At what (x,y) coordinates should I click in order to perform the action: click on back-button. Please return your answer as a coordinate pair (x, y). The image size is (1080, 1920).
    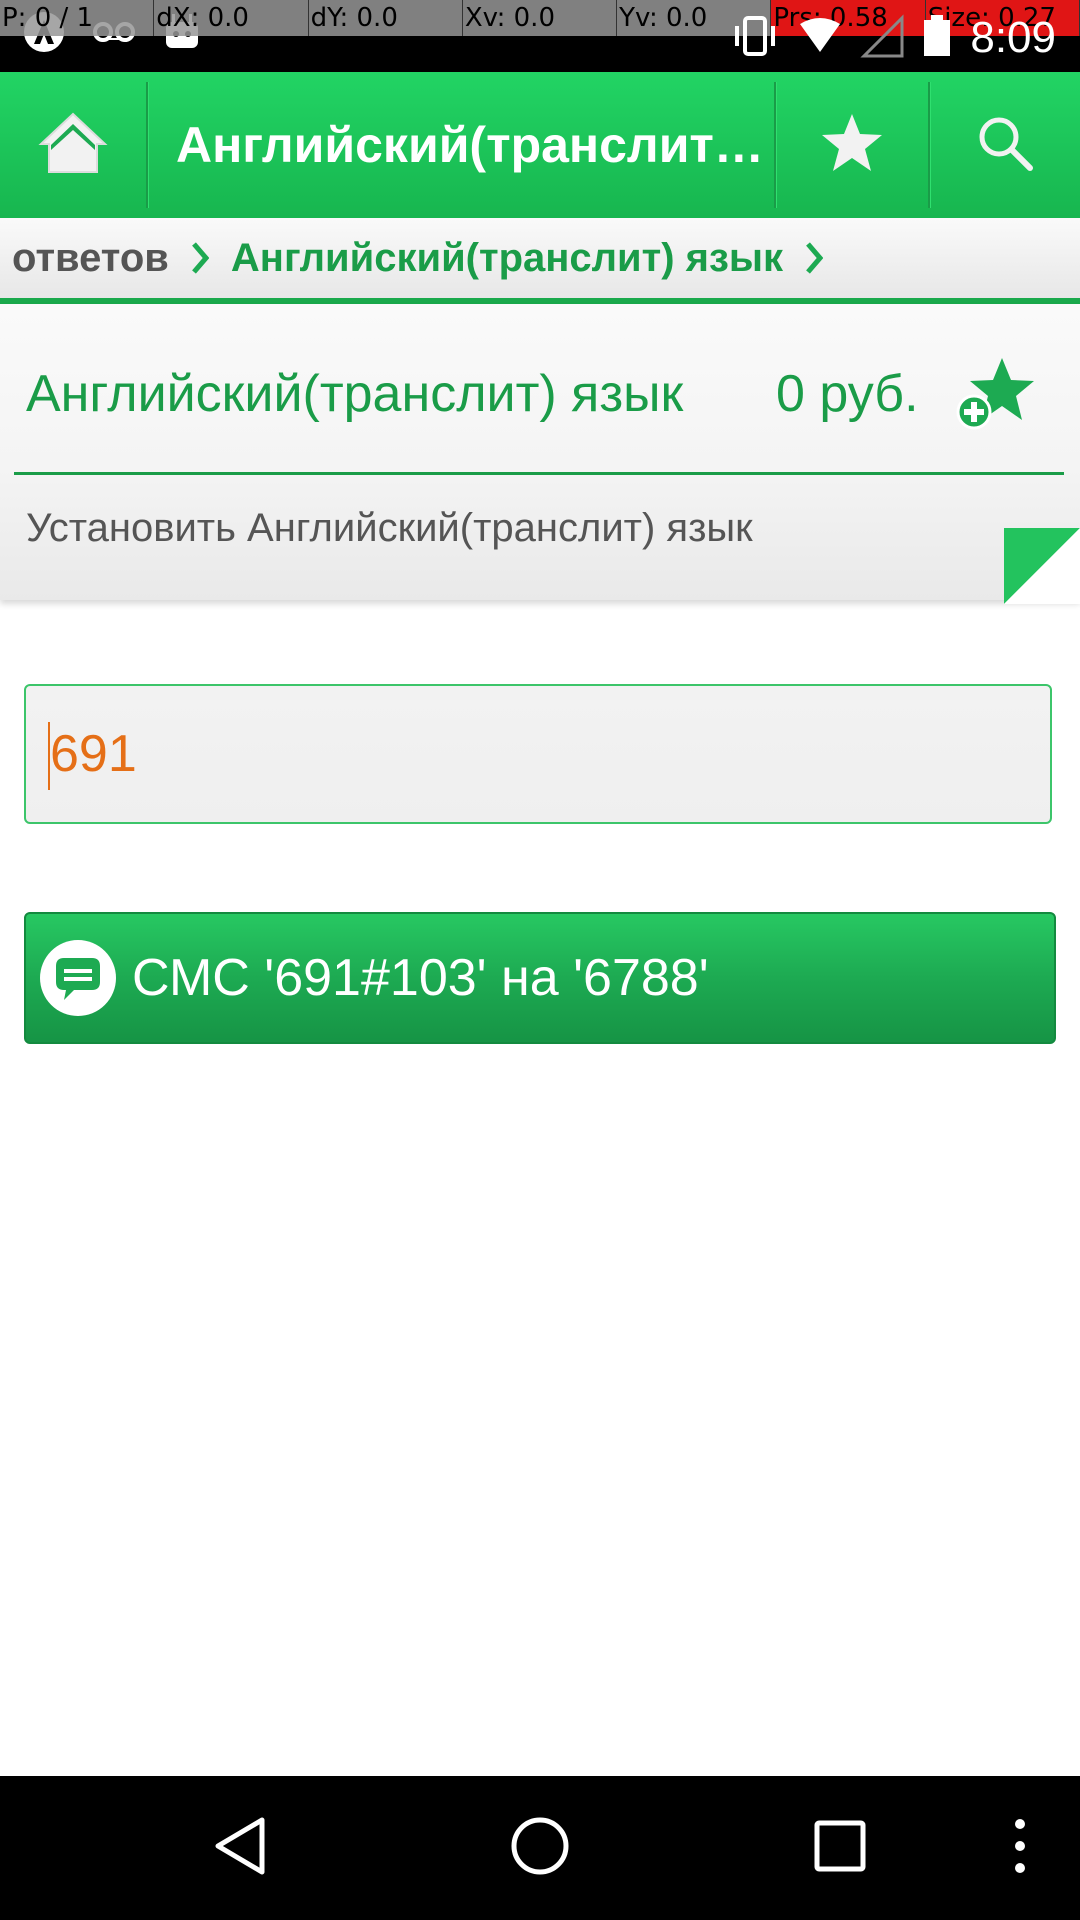
    Looking at the image, I should click on (240, 1848).